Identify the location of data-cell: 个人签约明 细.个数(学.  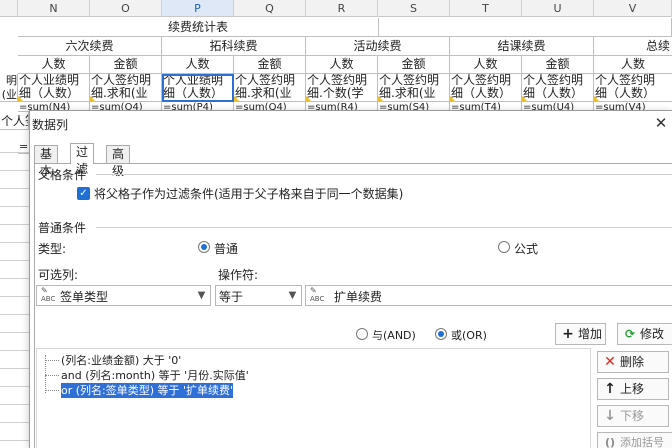
(342, 88).